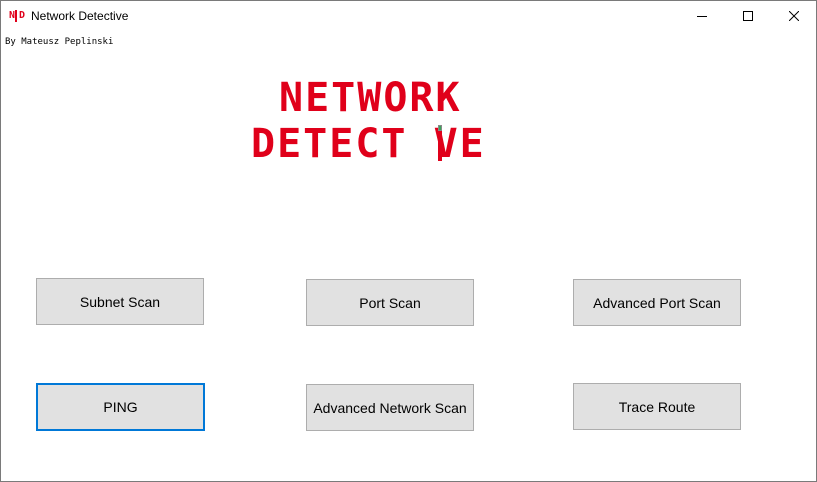 This screenshot has width=817, height=482. I want to click on close-button, so click(793, 16).